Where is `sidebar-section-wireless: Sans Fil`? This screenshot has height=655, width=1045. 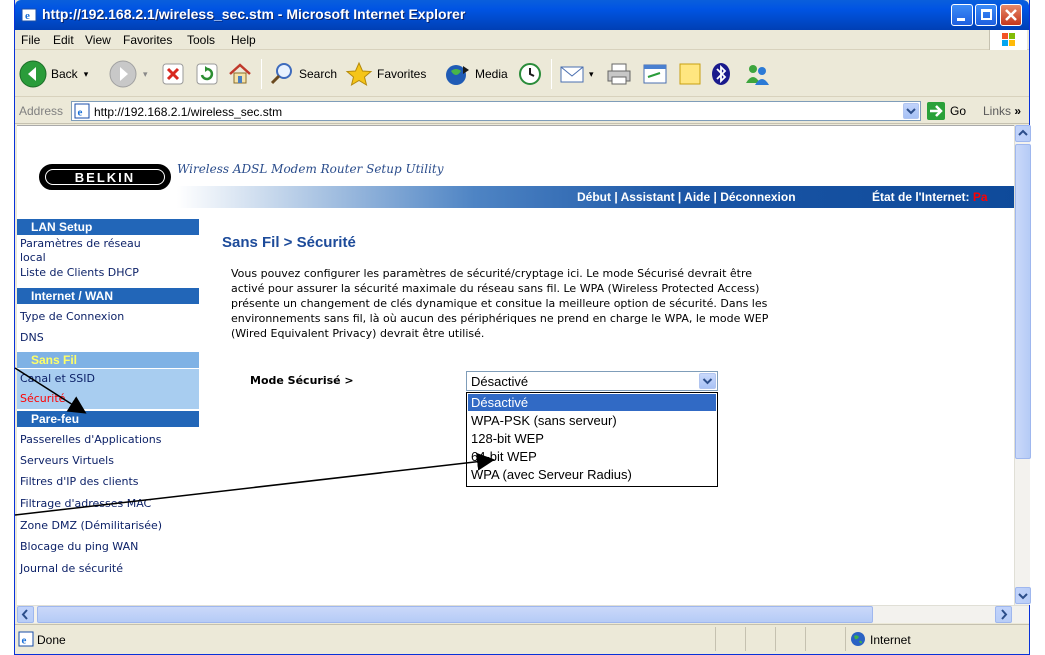
sidebar-section-wireless: Sans Fil is located at coordinates (108, 360).